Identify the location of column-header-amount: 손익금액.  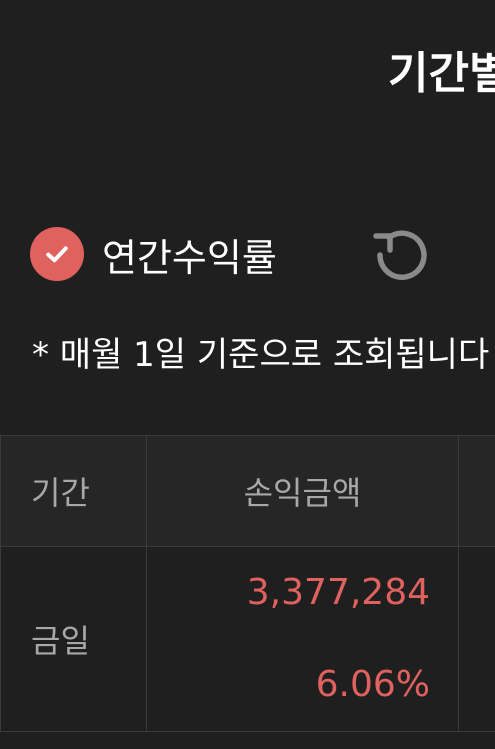
(302, 491).